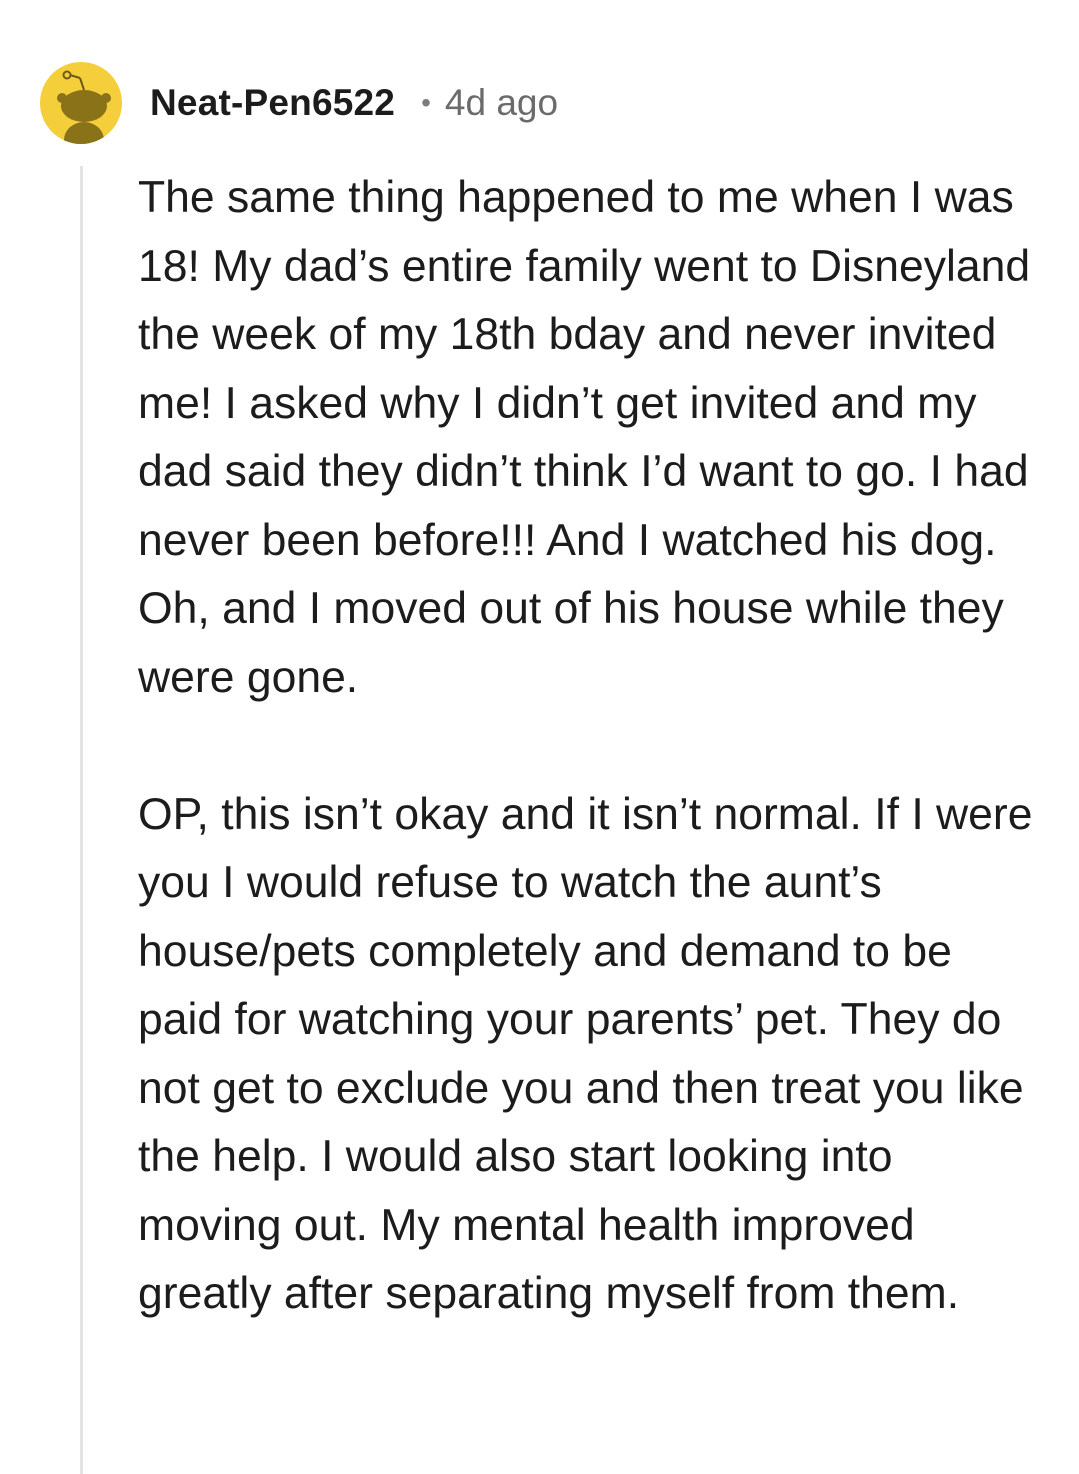 Image resolution: width=1079 pixels, height=1474 pixels. Describe the element at coordinates (501, 102) in the screenshot. I see `comment-timestamp: 4d ago` at that location.